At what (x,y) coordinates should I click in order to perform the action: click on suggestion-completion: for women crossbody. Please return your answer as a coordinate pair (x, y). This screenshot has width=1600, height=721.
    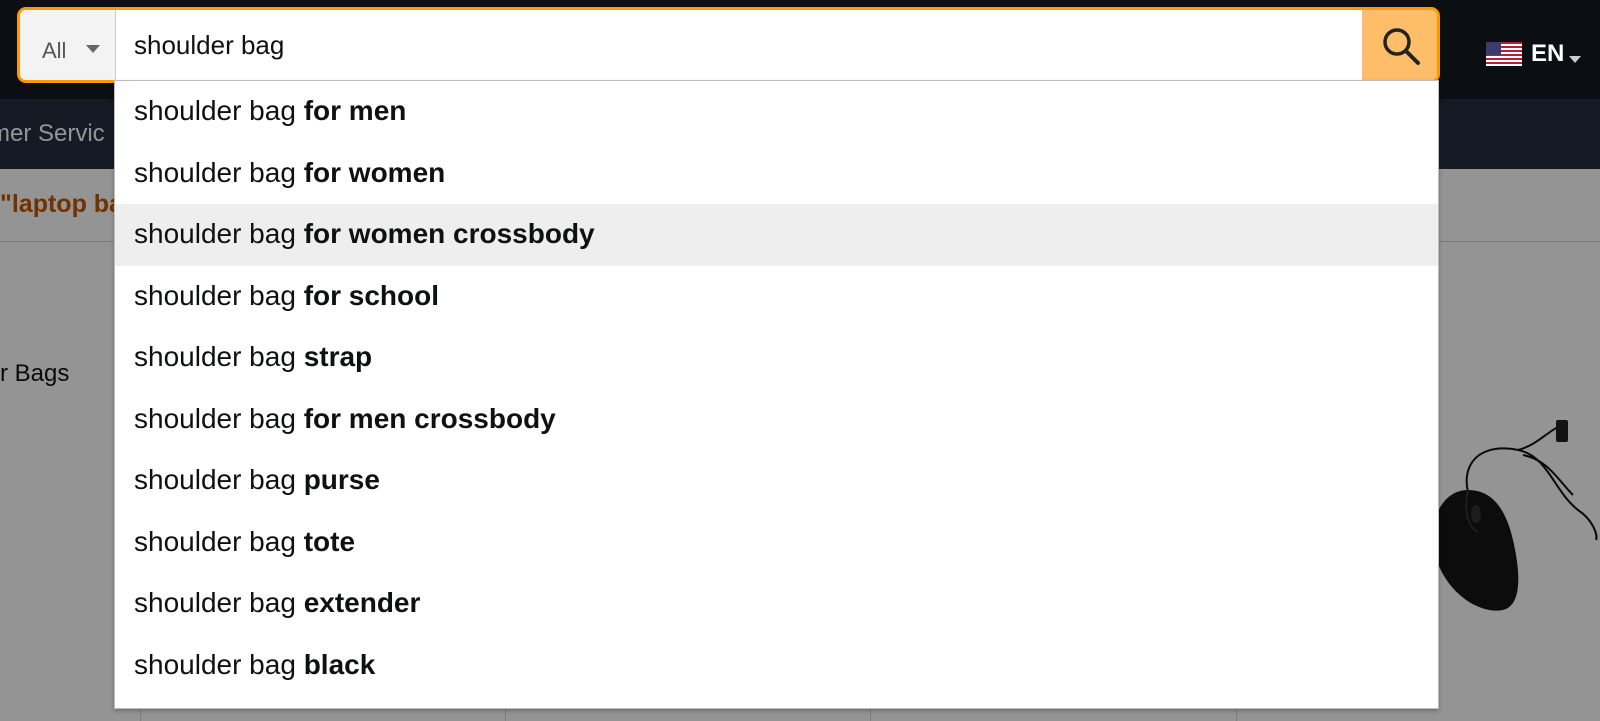
    Looking at the image, I should click on (449, 233).